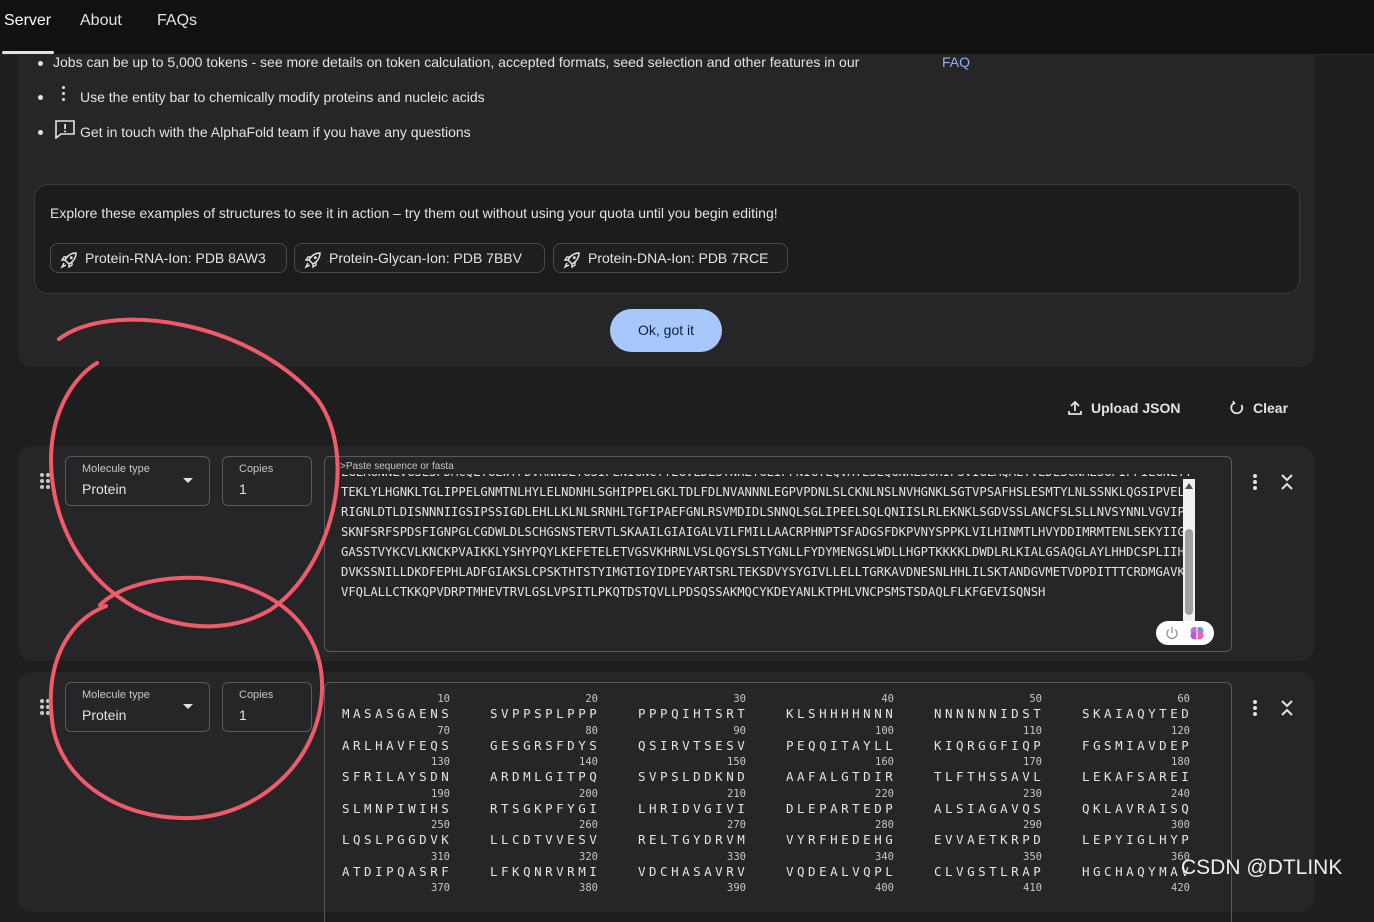 The width and height of the screenshot is (1374, 922). I want to click on residue-index: 40, so click(887, 699).